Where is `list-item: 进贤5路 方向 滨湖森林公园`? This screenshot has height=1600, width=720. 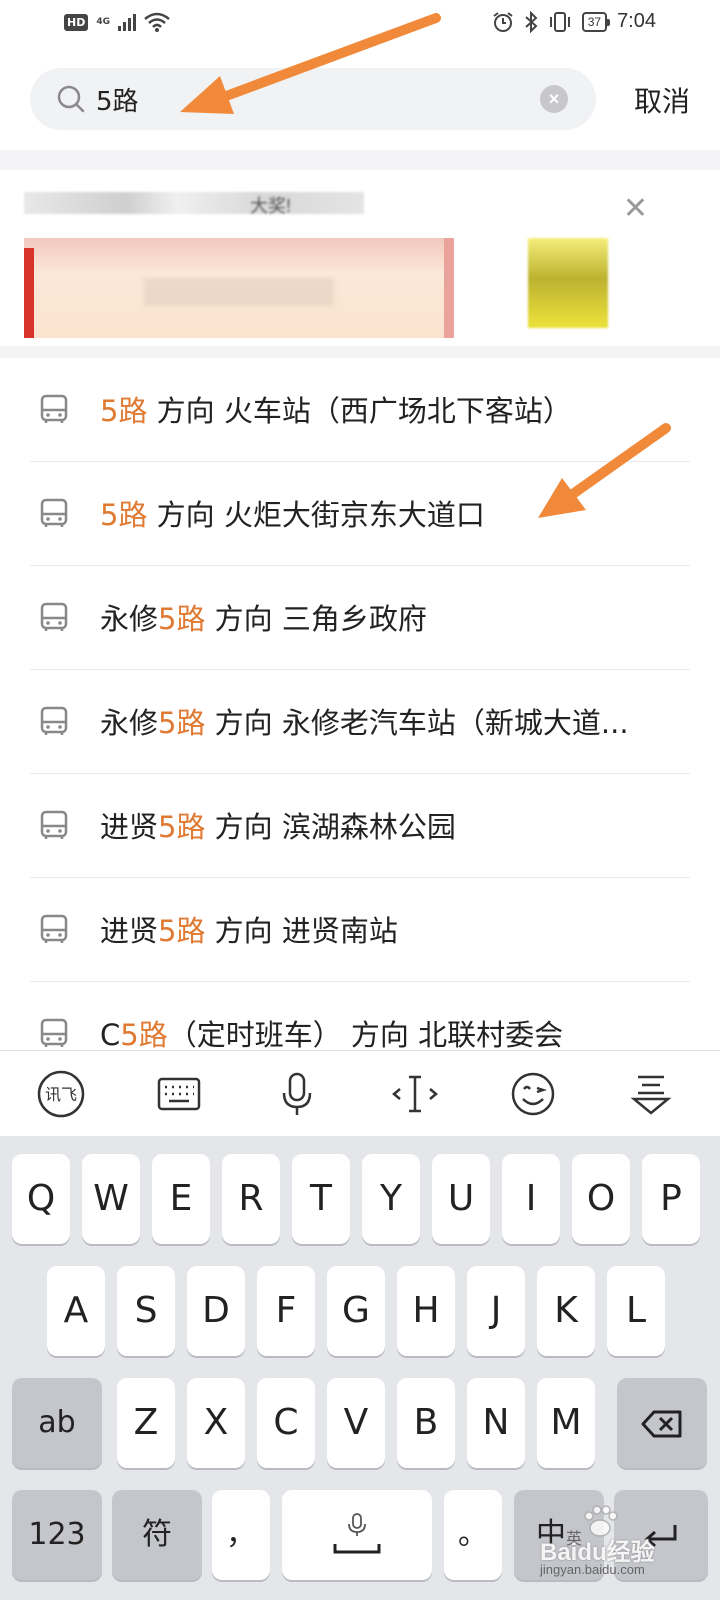
list-item: 进贤5路 方向 滨湖森林公园 is located at coordinates (360, 826).